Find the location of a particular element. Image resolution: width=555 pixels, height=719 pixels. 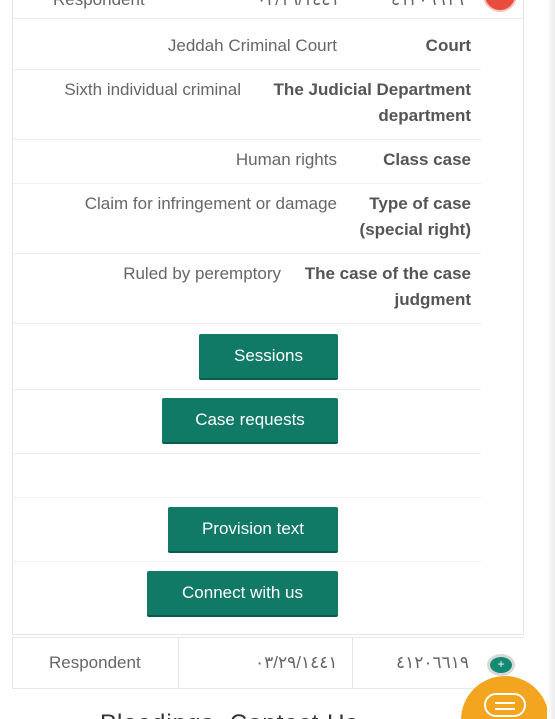

previous-party-row: Respondent ٠٣/١٩/١٤٤١ ٤١٢٠٦٦١٩ is located at coordinates (268, 5).